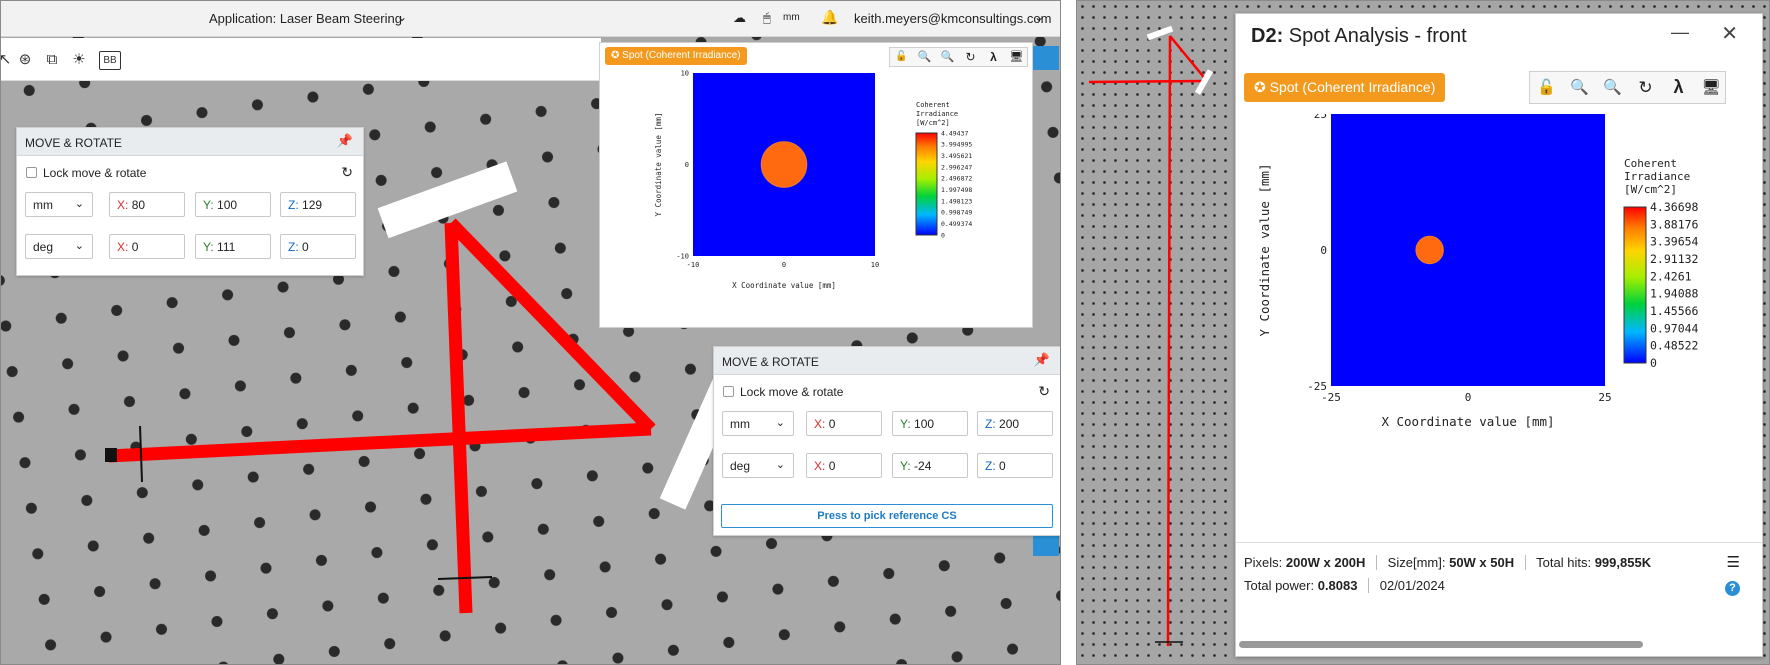  I want to click on beam-source-icon: ⊛, so click(25, 60).